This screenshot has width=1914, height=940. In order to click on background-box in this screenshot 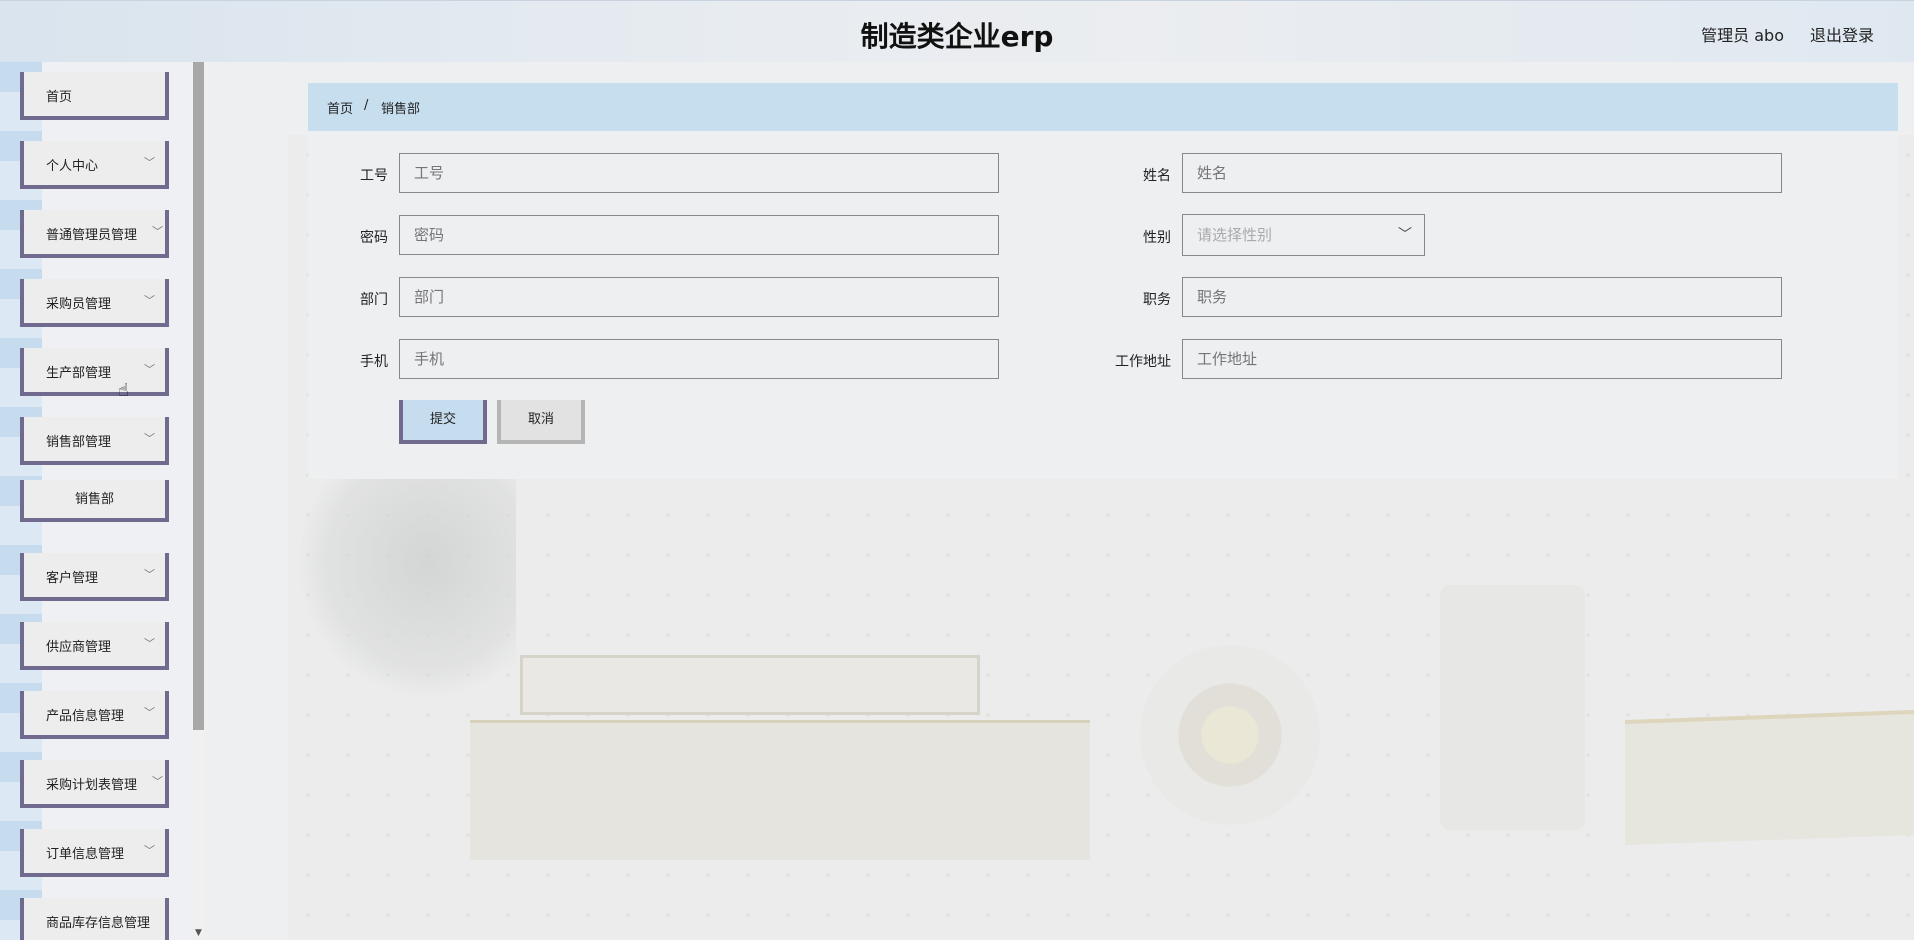, I will do `click(780, 790)`.